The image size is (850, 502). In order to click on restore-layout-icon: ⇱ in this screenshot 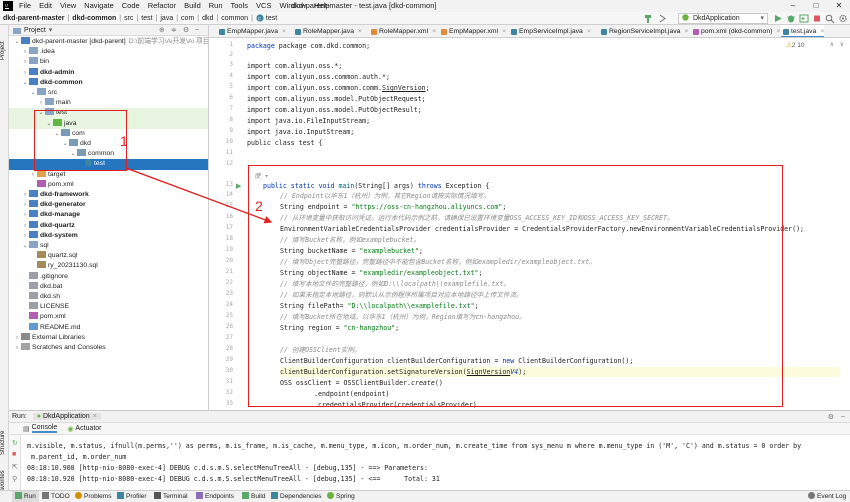, I will do `click(15, 467)`.